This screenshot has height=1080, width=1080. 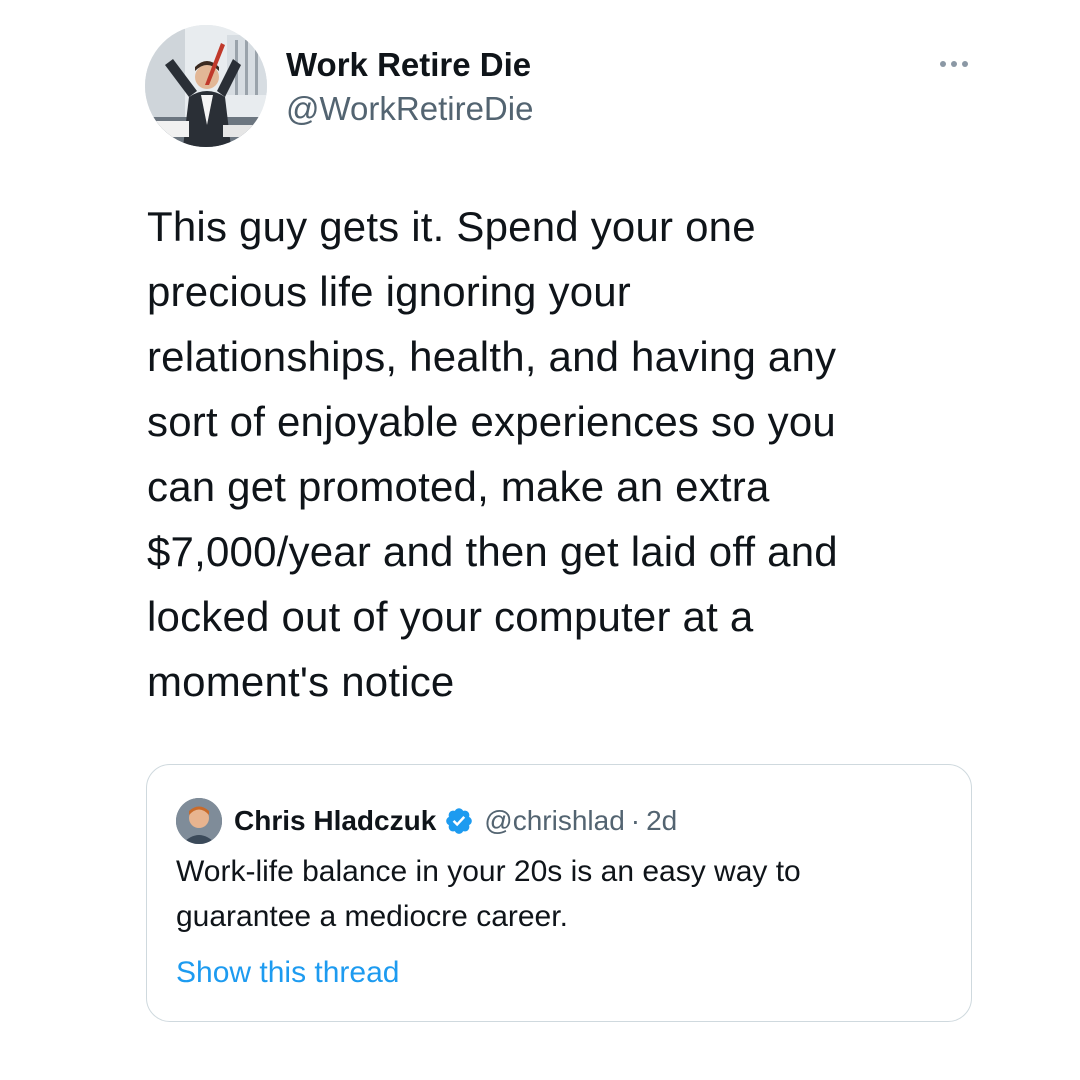 I want to click on show-this-thread-link: Show this thread, so click(x=287, y=973).